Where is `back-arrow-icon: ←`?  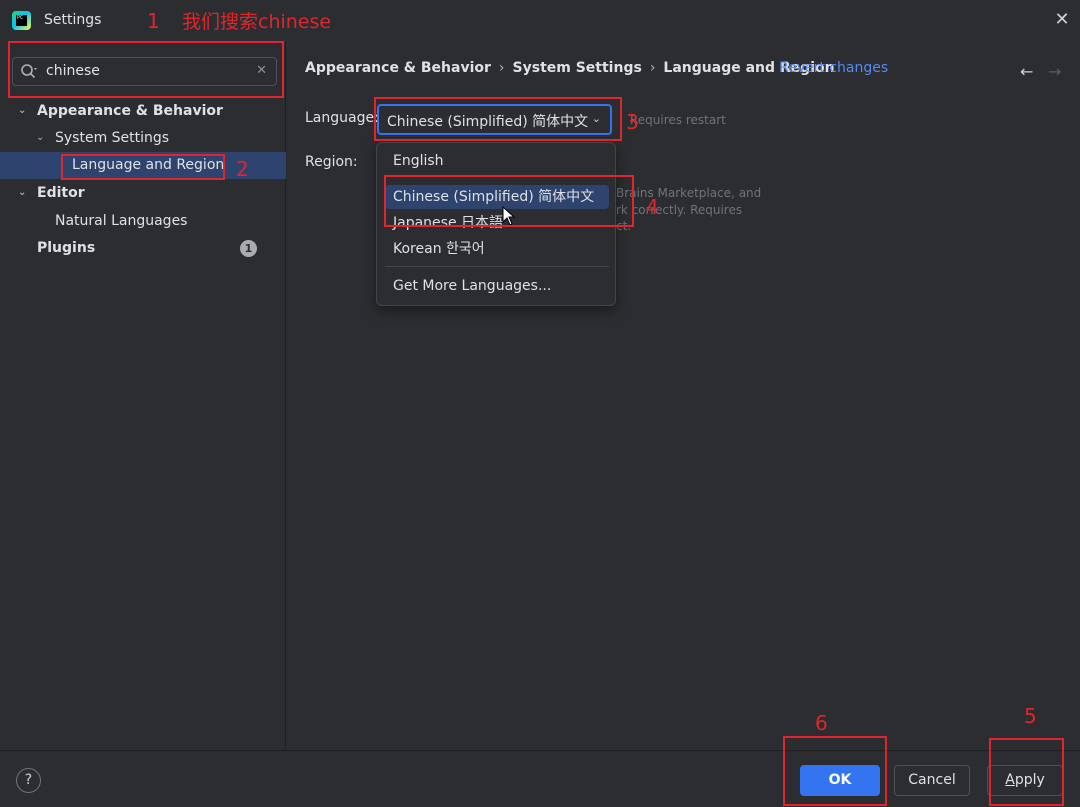
back-arrow-icon: ← is located at coordinates (1026, 71).